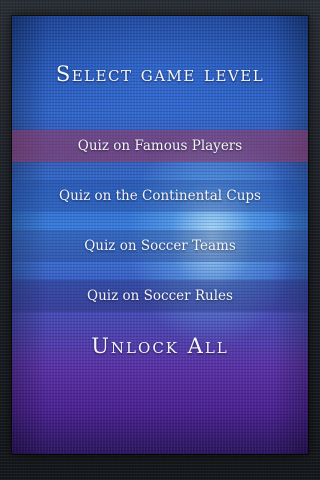 The width and height of the screenshot is (320, 480). I want to click on level-button-soccer-rules: Quiz on Soccer Rules, so click(160, 296).